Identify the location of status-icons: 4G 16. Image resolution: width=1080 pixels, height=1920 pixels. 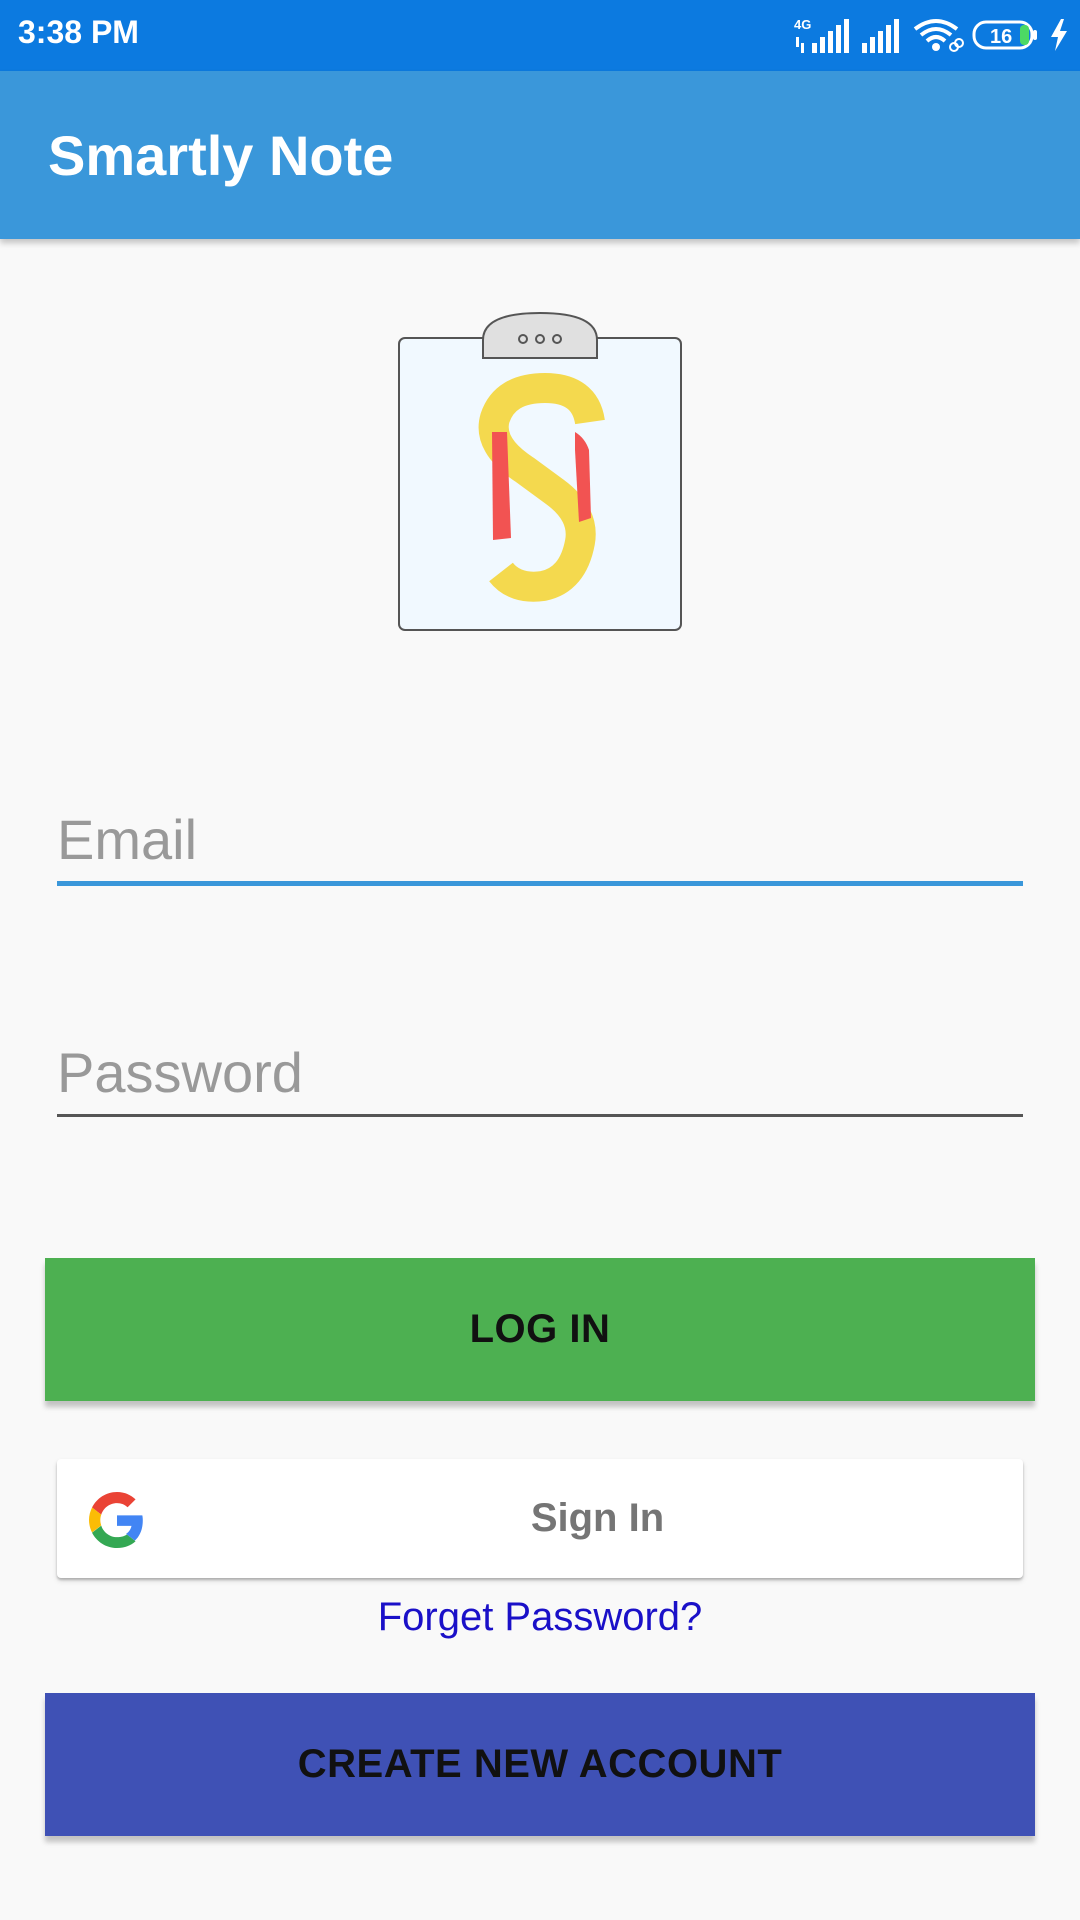
(931, 35).